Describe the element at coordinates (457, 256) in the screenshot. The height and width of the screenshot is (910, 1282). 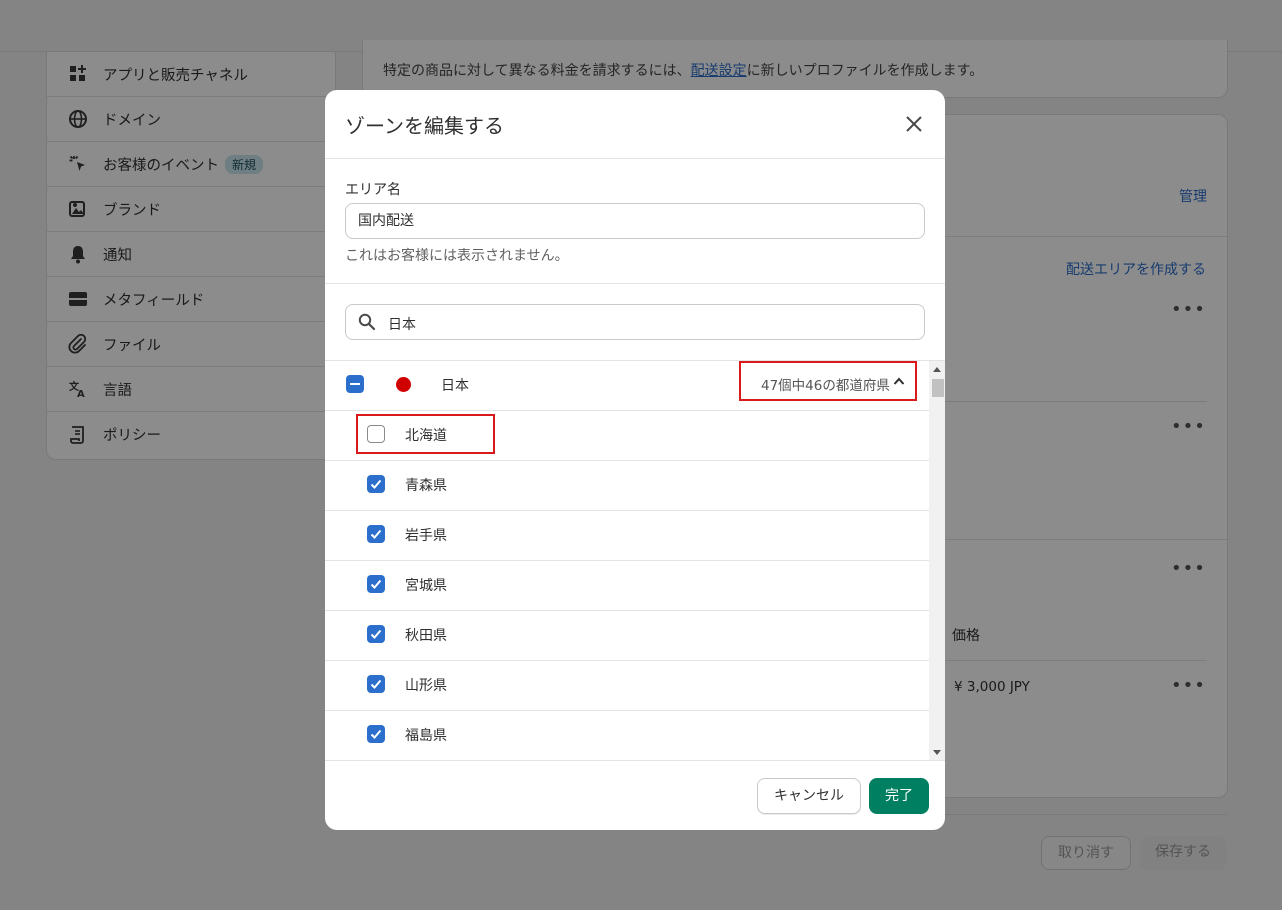
I see `area-name-help-text: これはお客様には表示されません。` at that location.